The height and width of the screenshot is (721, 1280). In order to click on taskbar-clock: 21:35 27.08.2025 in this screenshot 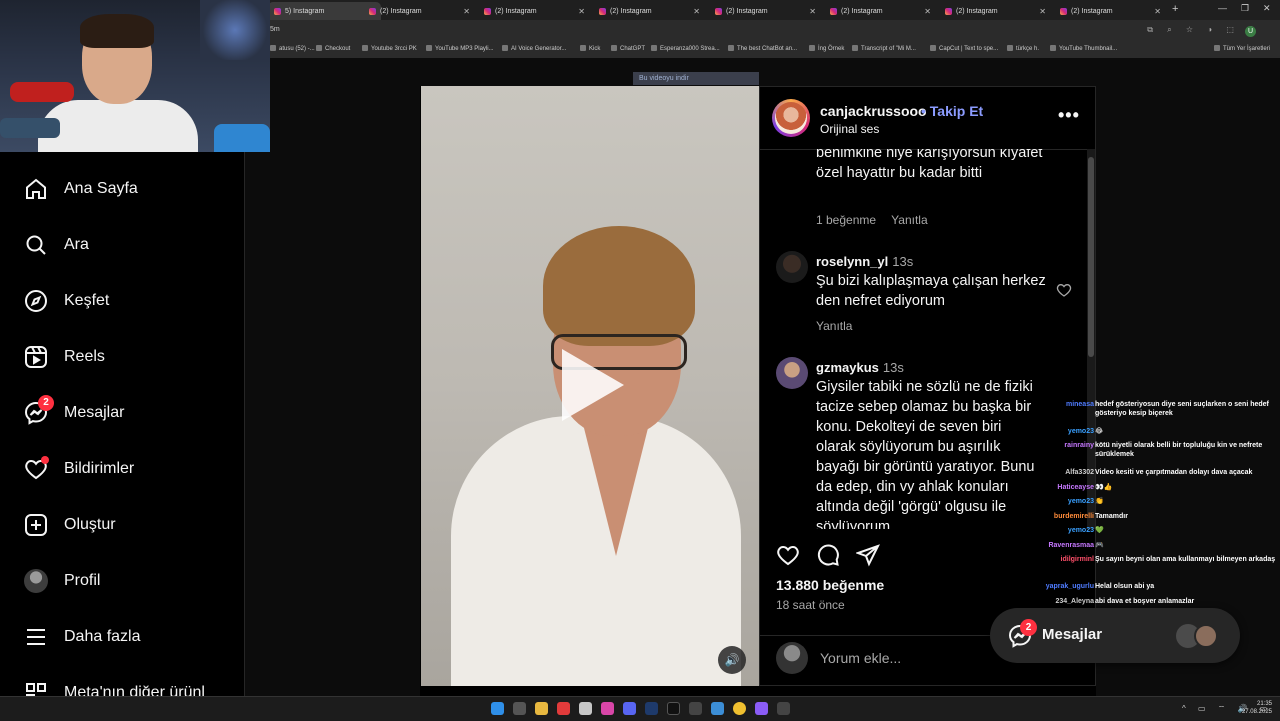, I will do `click(1252, 708)`.